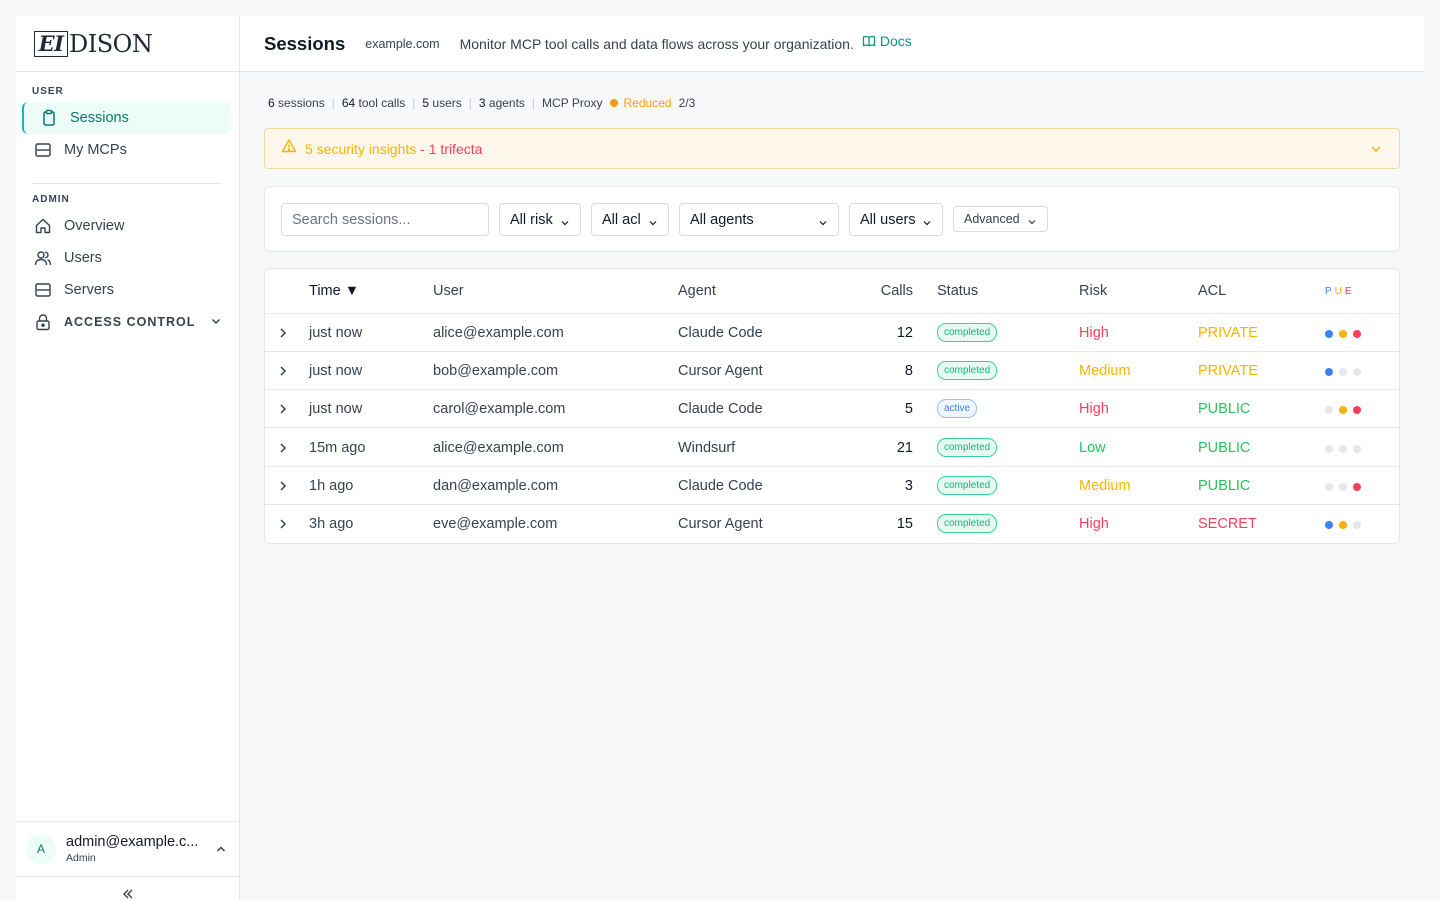 The height and width of the screenshot is (900, 1440). Describe the element at coordinates (43, 258) in the screenshot. I see `users-icon` at that location.